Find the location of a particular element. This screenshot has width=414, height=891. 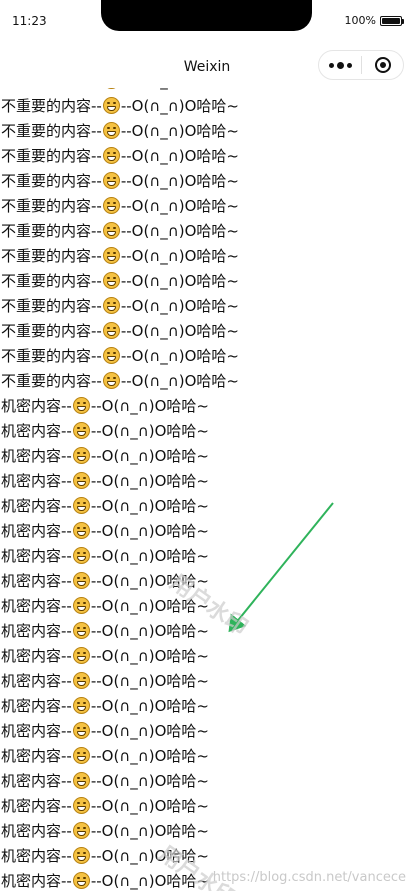

battery-status: 100% is located at coordinates (374, 20).